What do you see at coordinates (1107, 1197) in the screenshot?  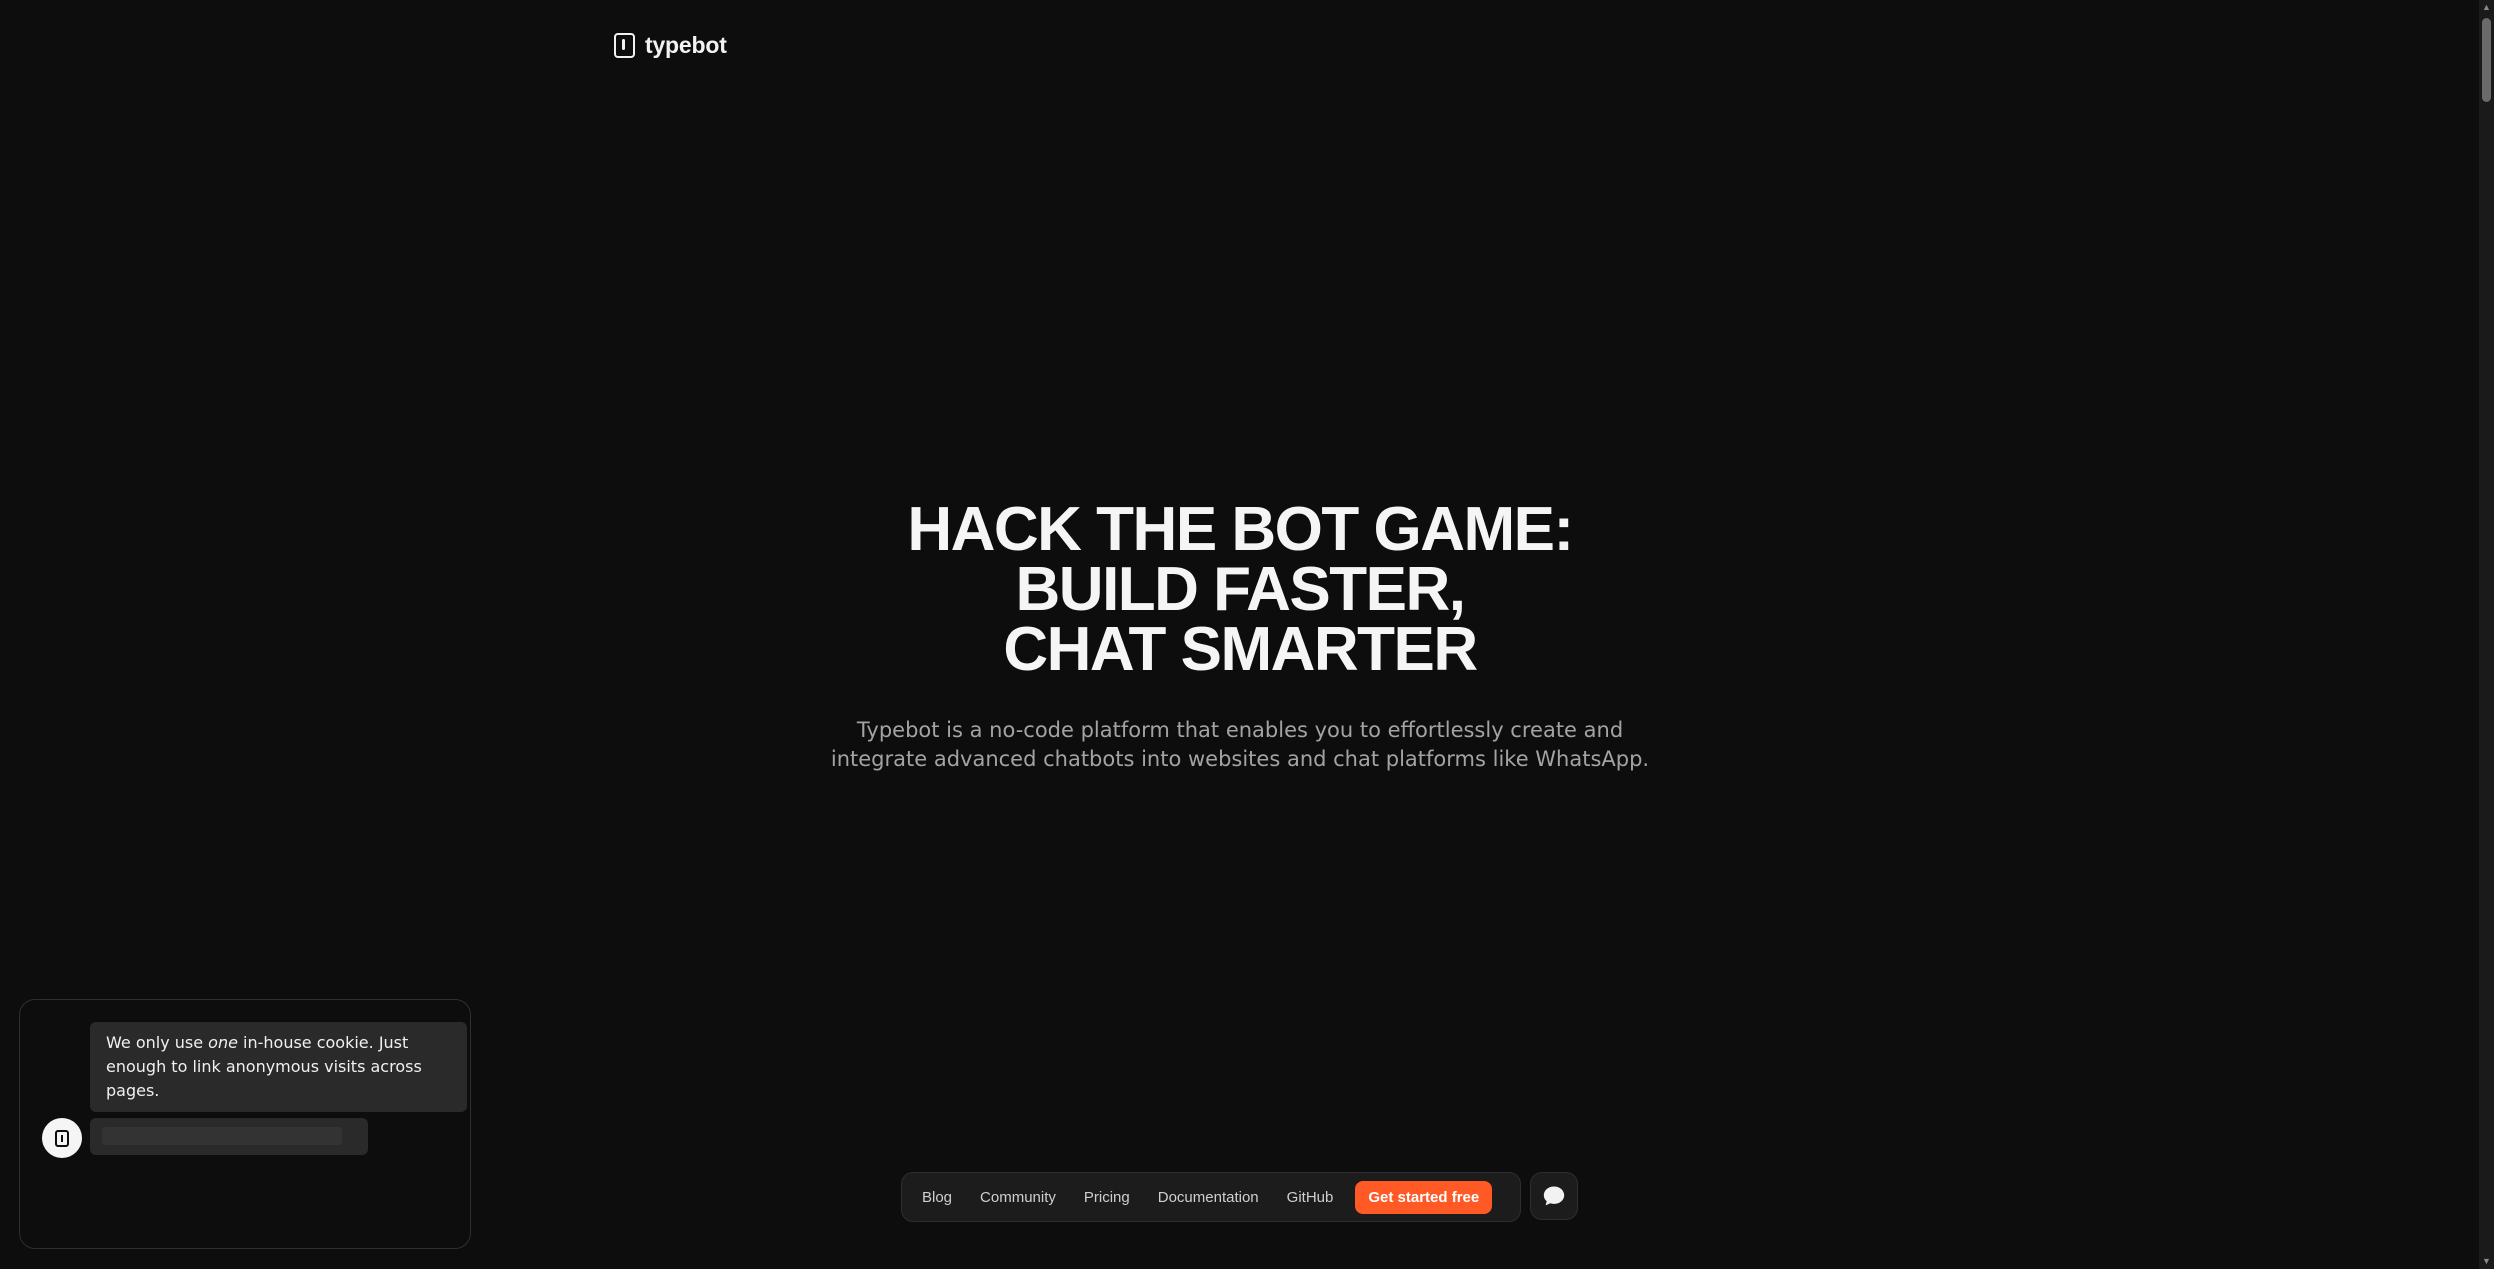 I see `nav-link-pricing: Pricing` at bounding box center [1107, 1197].